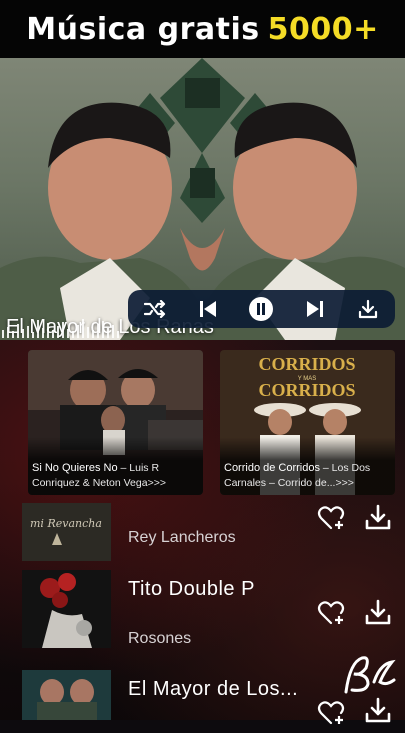 The image size is (405, 733). Describe the element at coordinates (191, 589) in the screenshot. I see `track-title: Tito Double P` at that location.